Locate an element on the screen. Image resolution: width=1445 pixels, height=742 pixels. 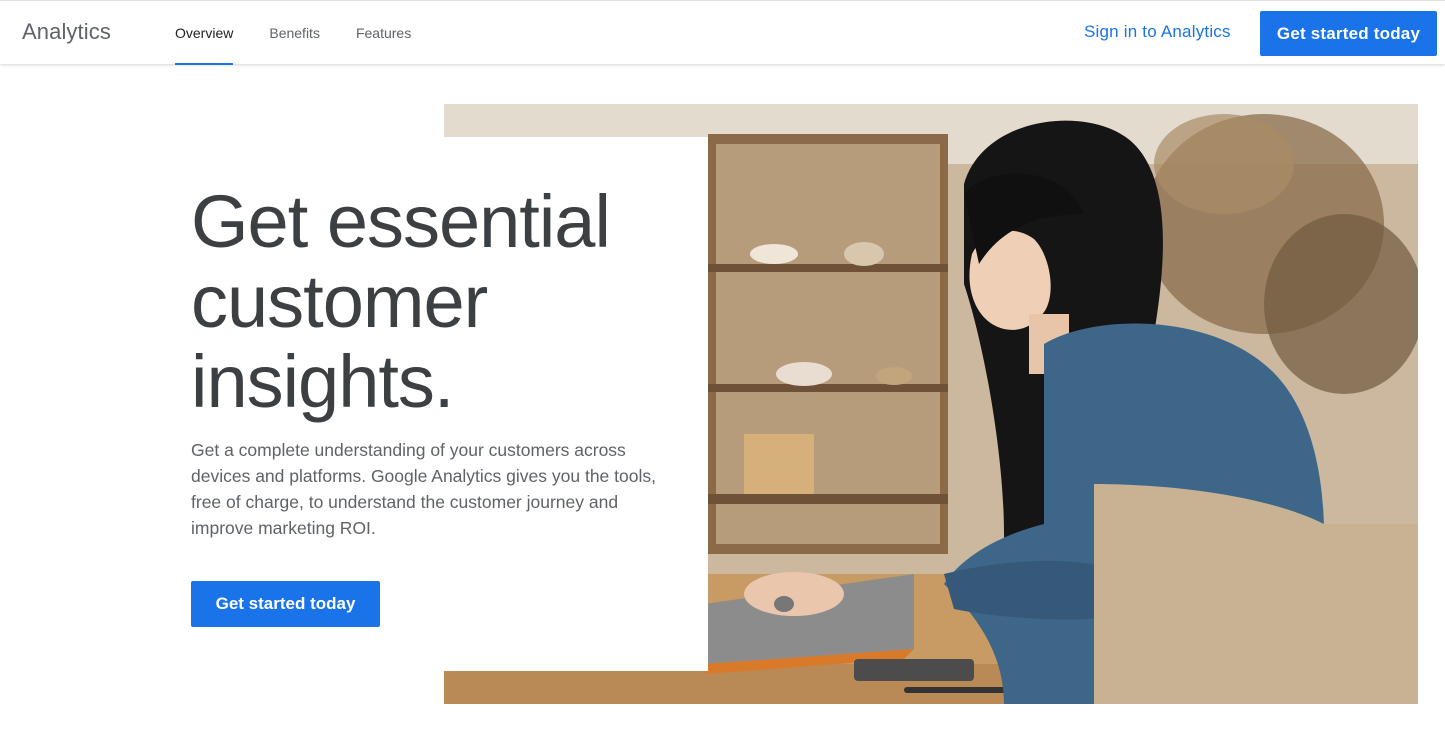
tab-benefits: Benefits is located at coordinates (294, 33).